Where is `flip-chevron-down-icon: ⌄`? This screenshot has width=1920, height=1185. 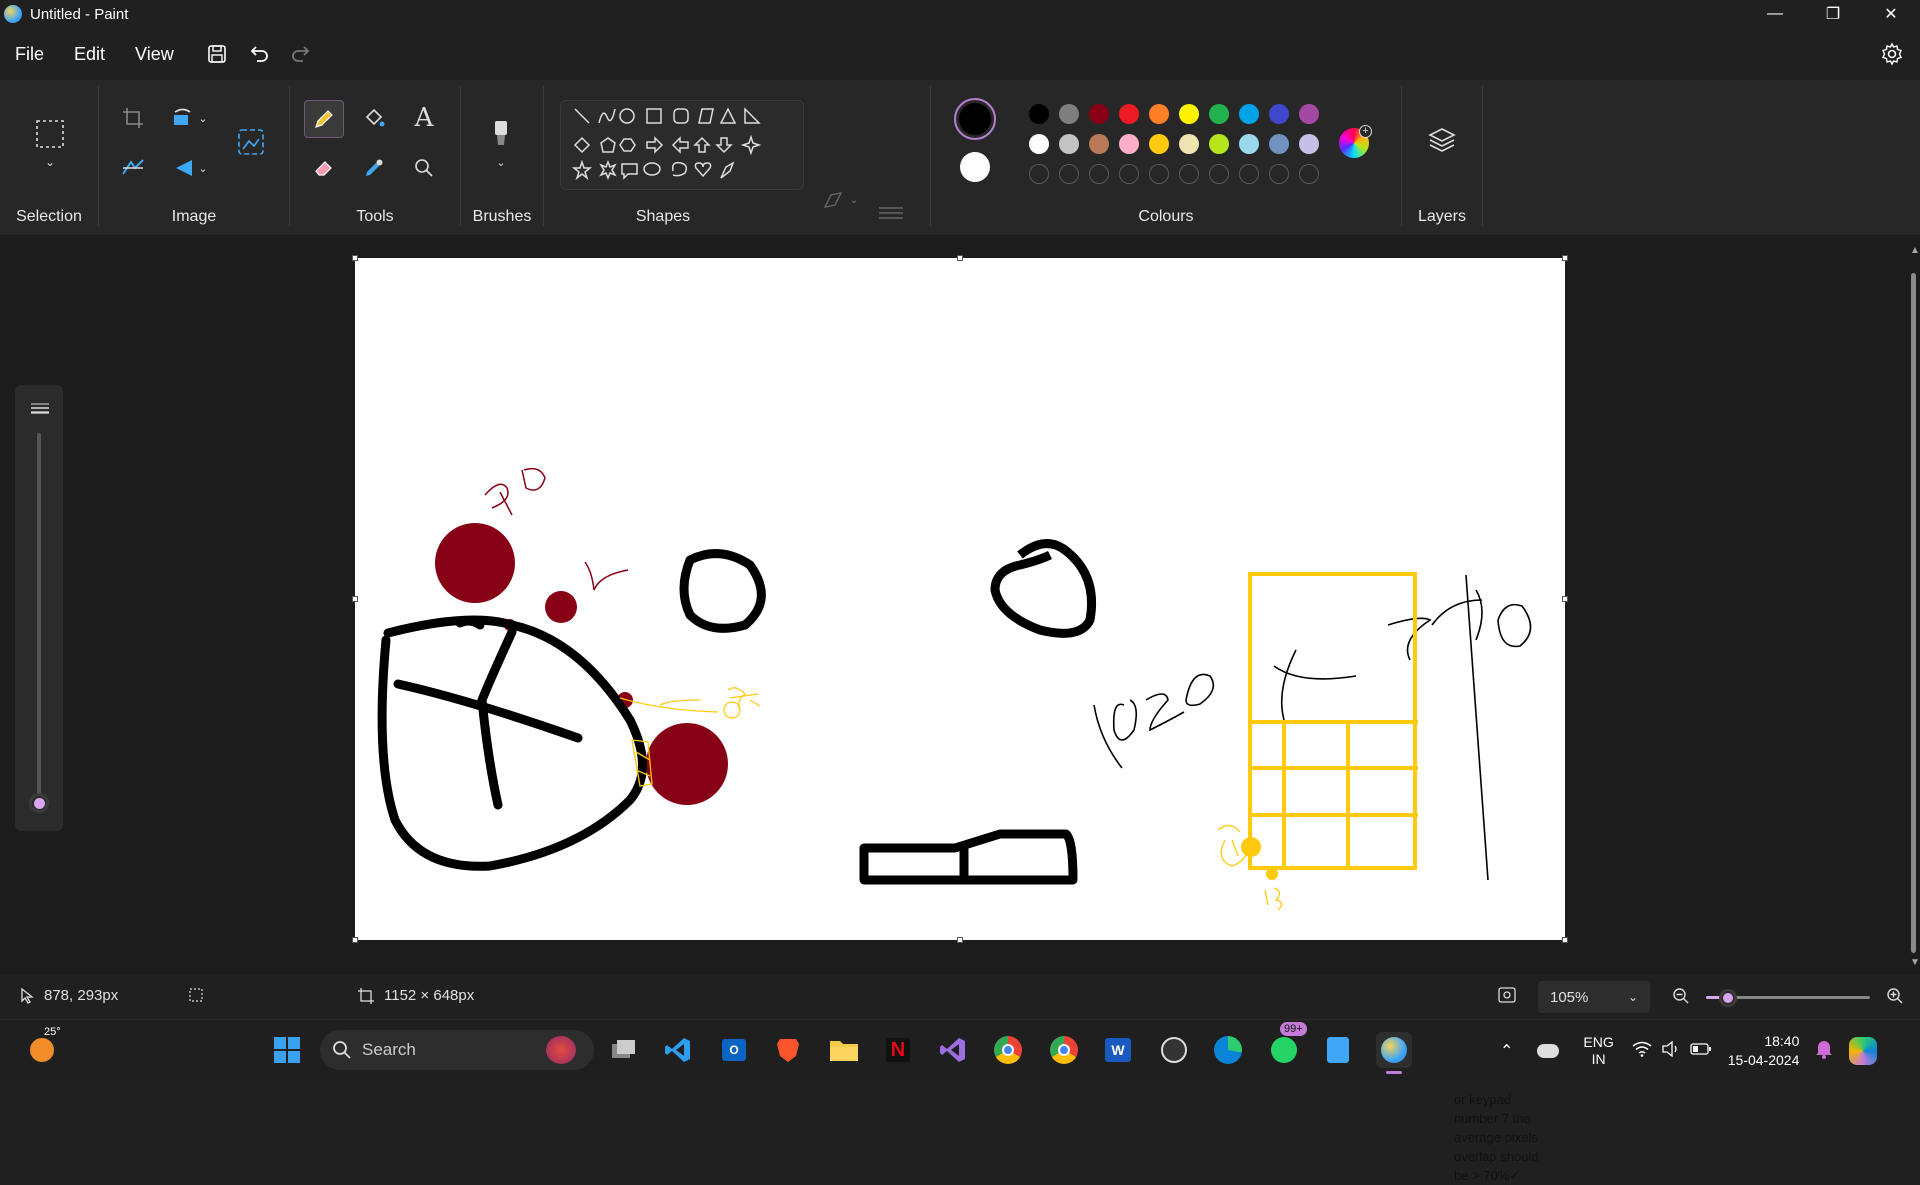 flip-chevron-down-icon: ⌄ is located at coordinates (203, 168).